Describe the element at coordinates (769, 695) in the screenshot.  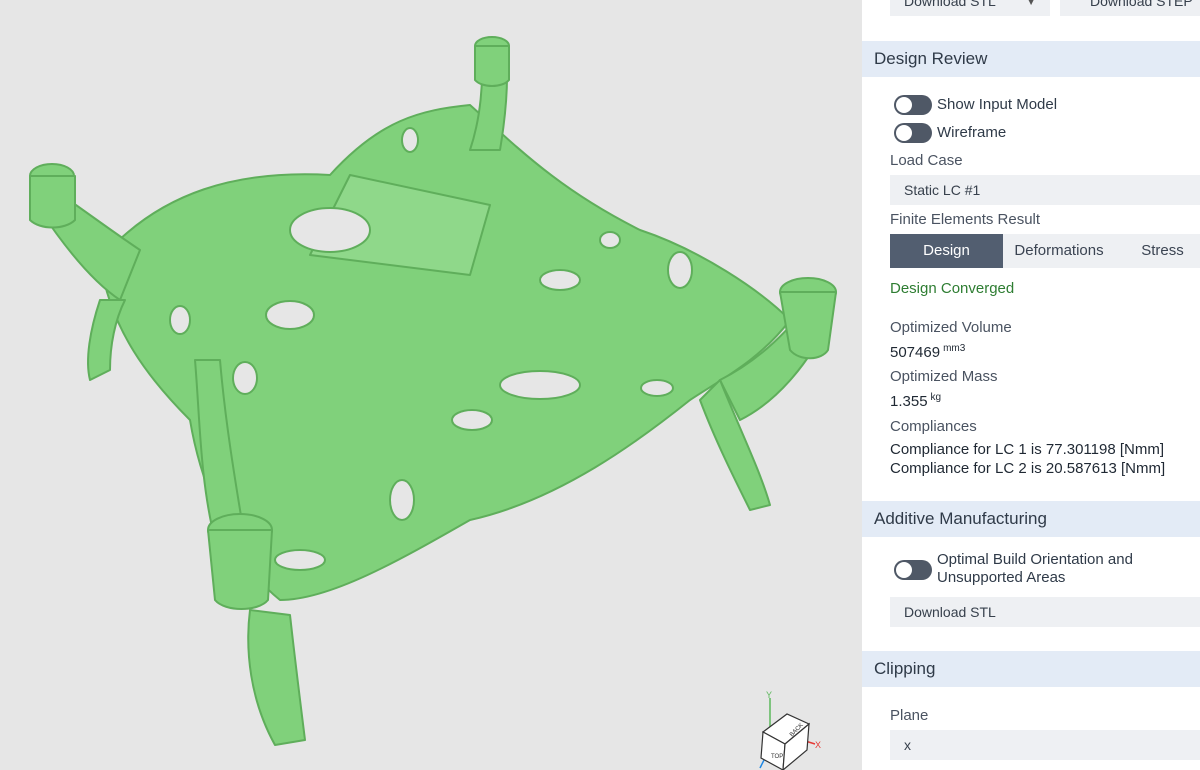
I see `y-axis-label: Y` at that location.